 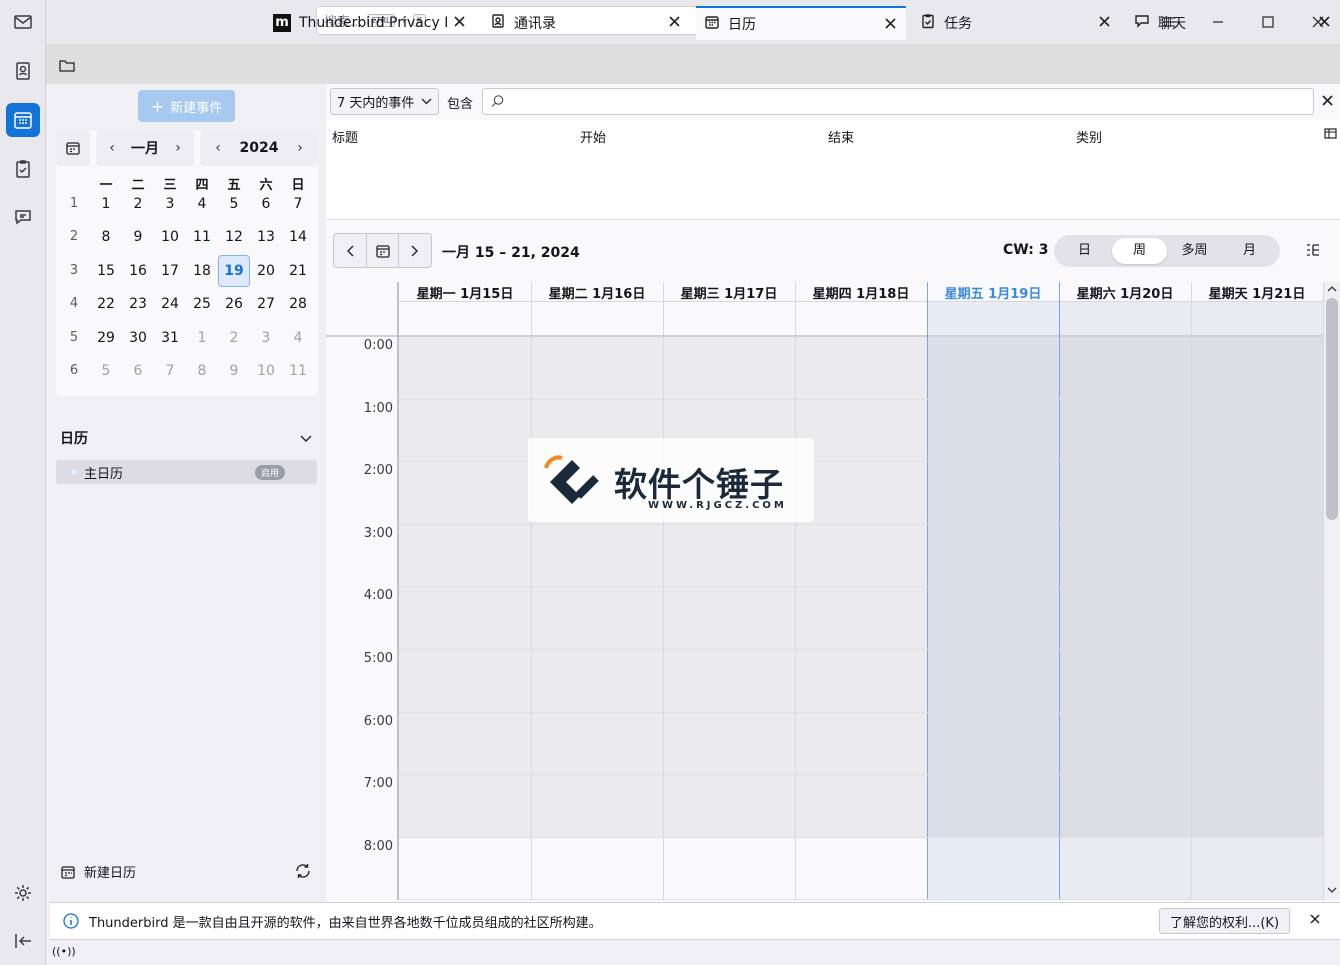 What do you see at coordinates (1194, 251) in the screenshot?
I see `view-multiweek-button: 多周` at bounding box center [1194, 251].